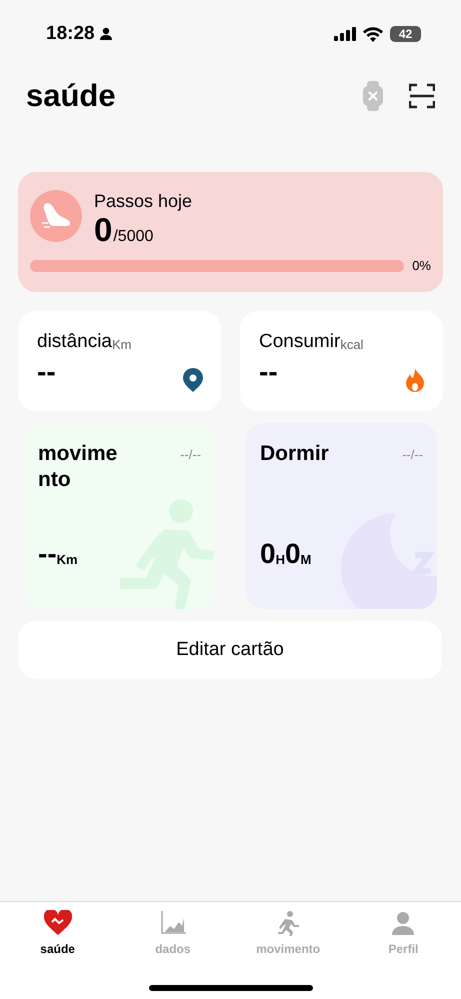 The width and height of the screenshot is (461, 999). What do you see at coordinates (415, 380) in the screenshot?
I see `flame-icon` at bounding box center [415, 380].